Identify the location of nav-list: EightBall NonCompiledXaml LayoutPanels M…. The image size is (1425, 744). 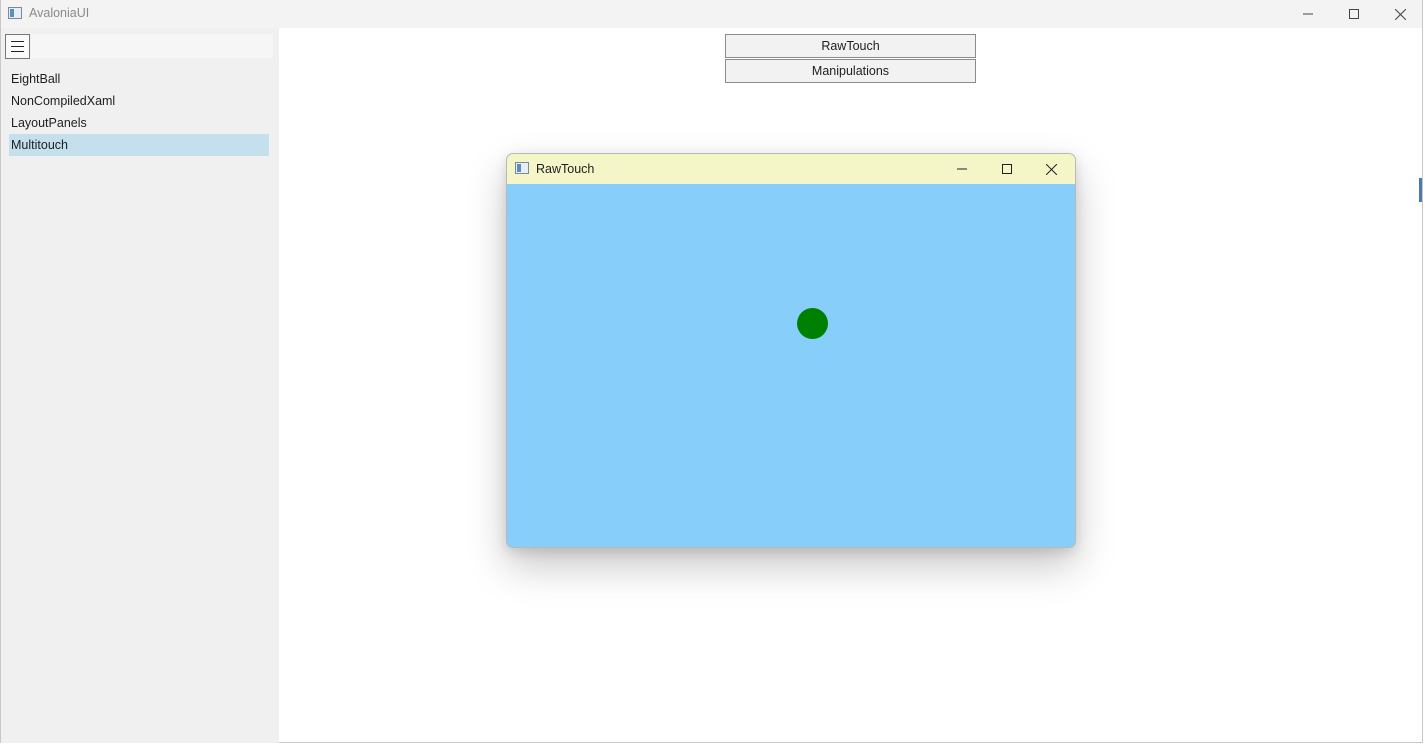
(139, 112).